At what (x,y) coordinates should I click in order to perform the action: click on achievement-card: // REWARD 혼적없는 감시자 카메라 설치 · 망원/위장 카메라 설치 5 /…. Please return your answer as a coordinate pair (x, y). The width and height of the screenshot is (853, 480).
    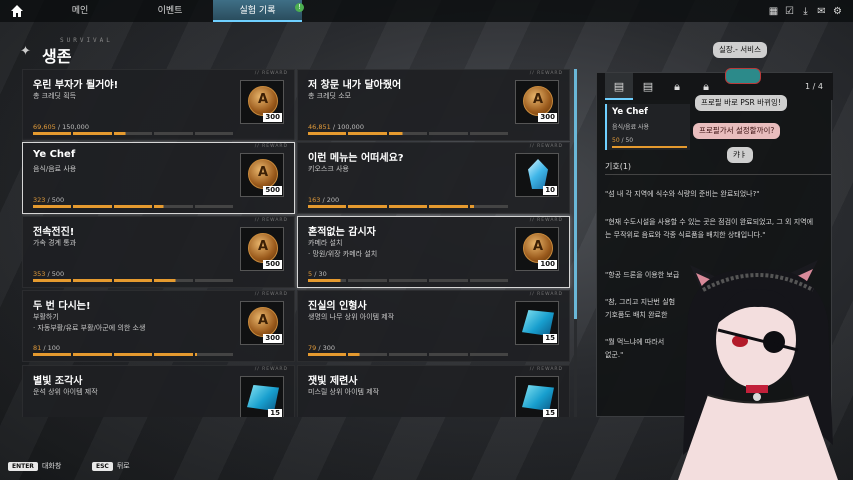
    Looking at the image, I should click on (433, 252).